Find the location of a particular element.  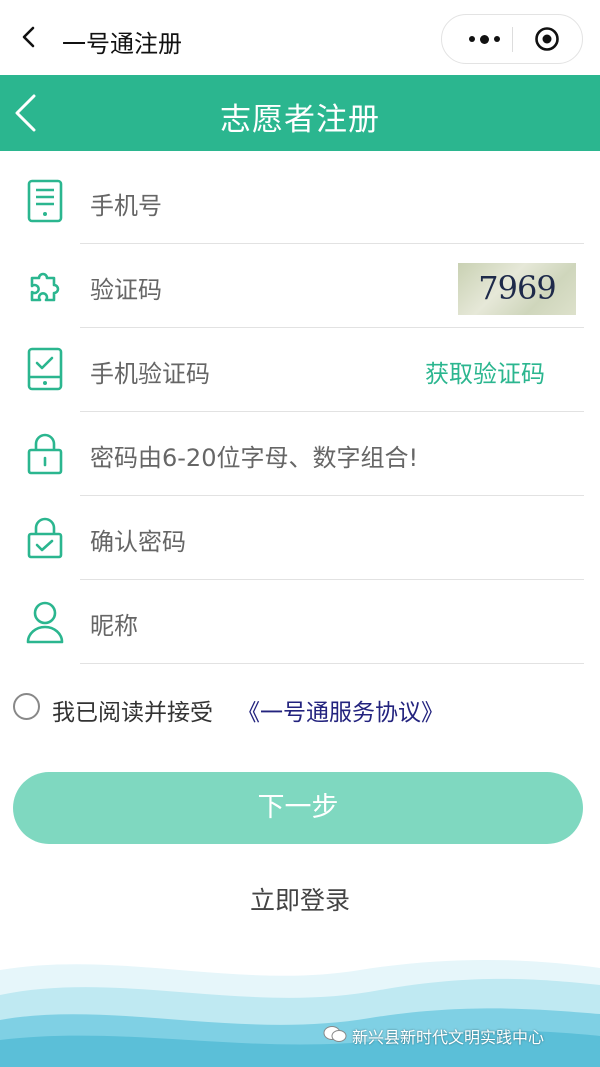

captcha-image: 7969 is located at coordinates (517, 289).